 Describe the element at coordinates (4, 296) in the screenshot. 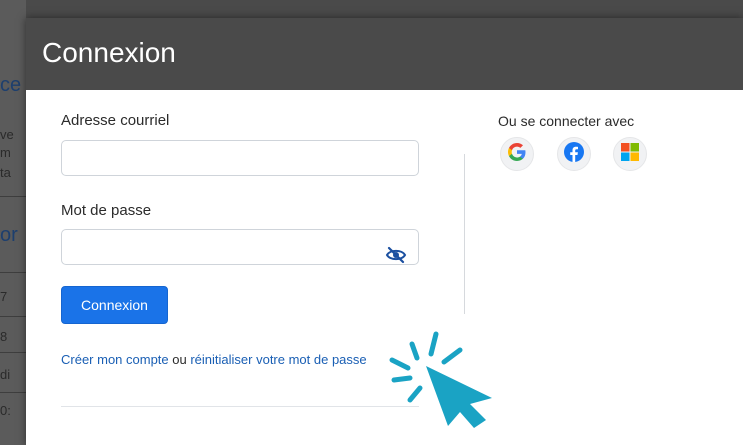

I see `background-text: 7` at that location.